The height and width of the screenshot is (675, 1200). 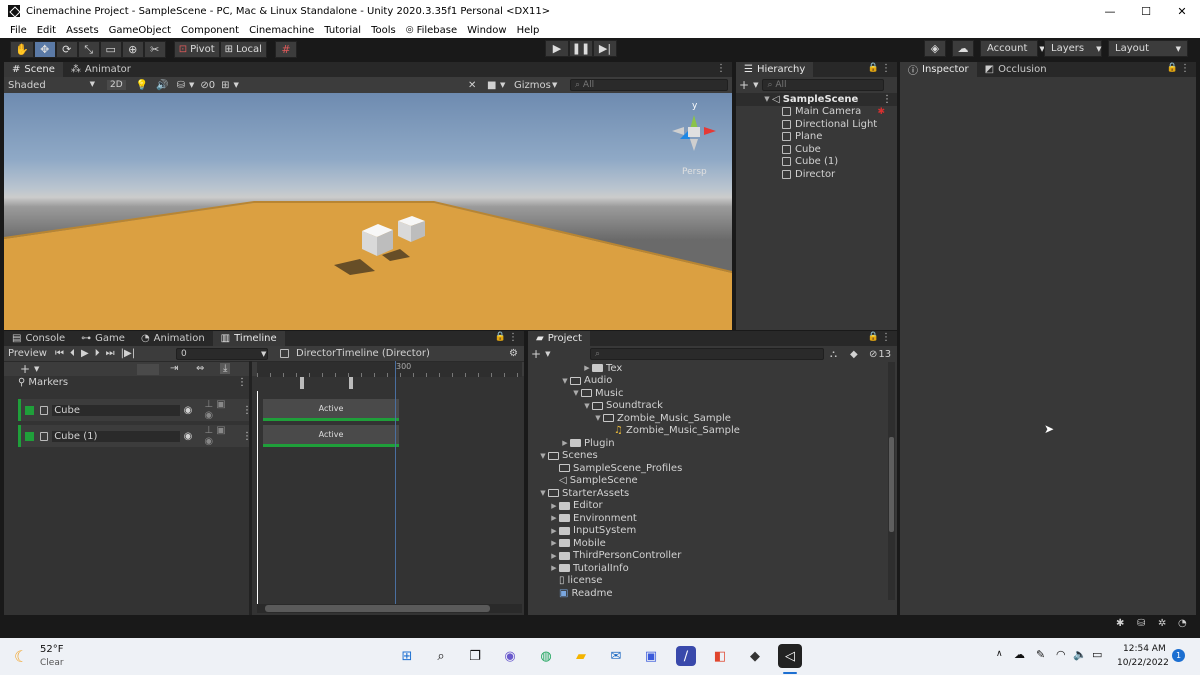 I want to click on tab-game: ⊶ Game, so click(x=103, y=338).